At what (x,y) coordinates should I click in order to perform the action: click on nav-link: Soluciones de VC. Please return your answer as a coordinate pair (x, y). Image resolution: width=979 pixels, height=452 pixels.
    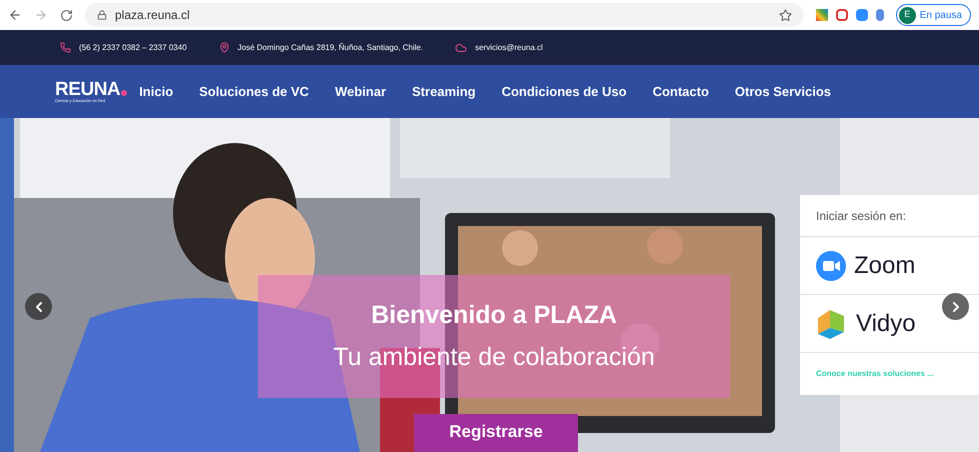
    Looking at the image, I should click on (254, 92).